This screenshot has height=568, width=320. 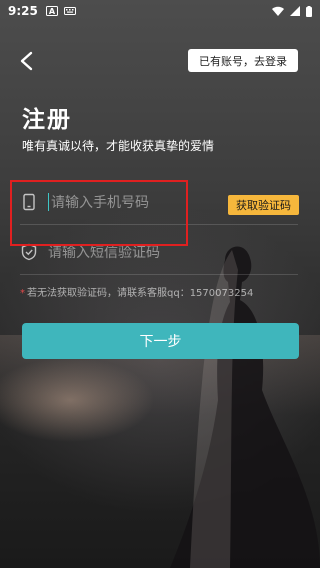 I want to click on status-bar: 9:25 A, so click(x=160, y=11).